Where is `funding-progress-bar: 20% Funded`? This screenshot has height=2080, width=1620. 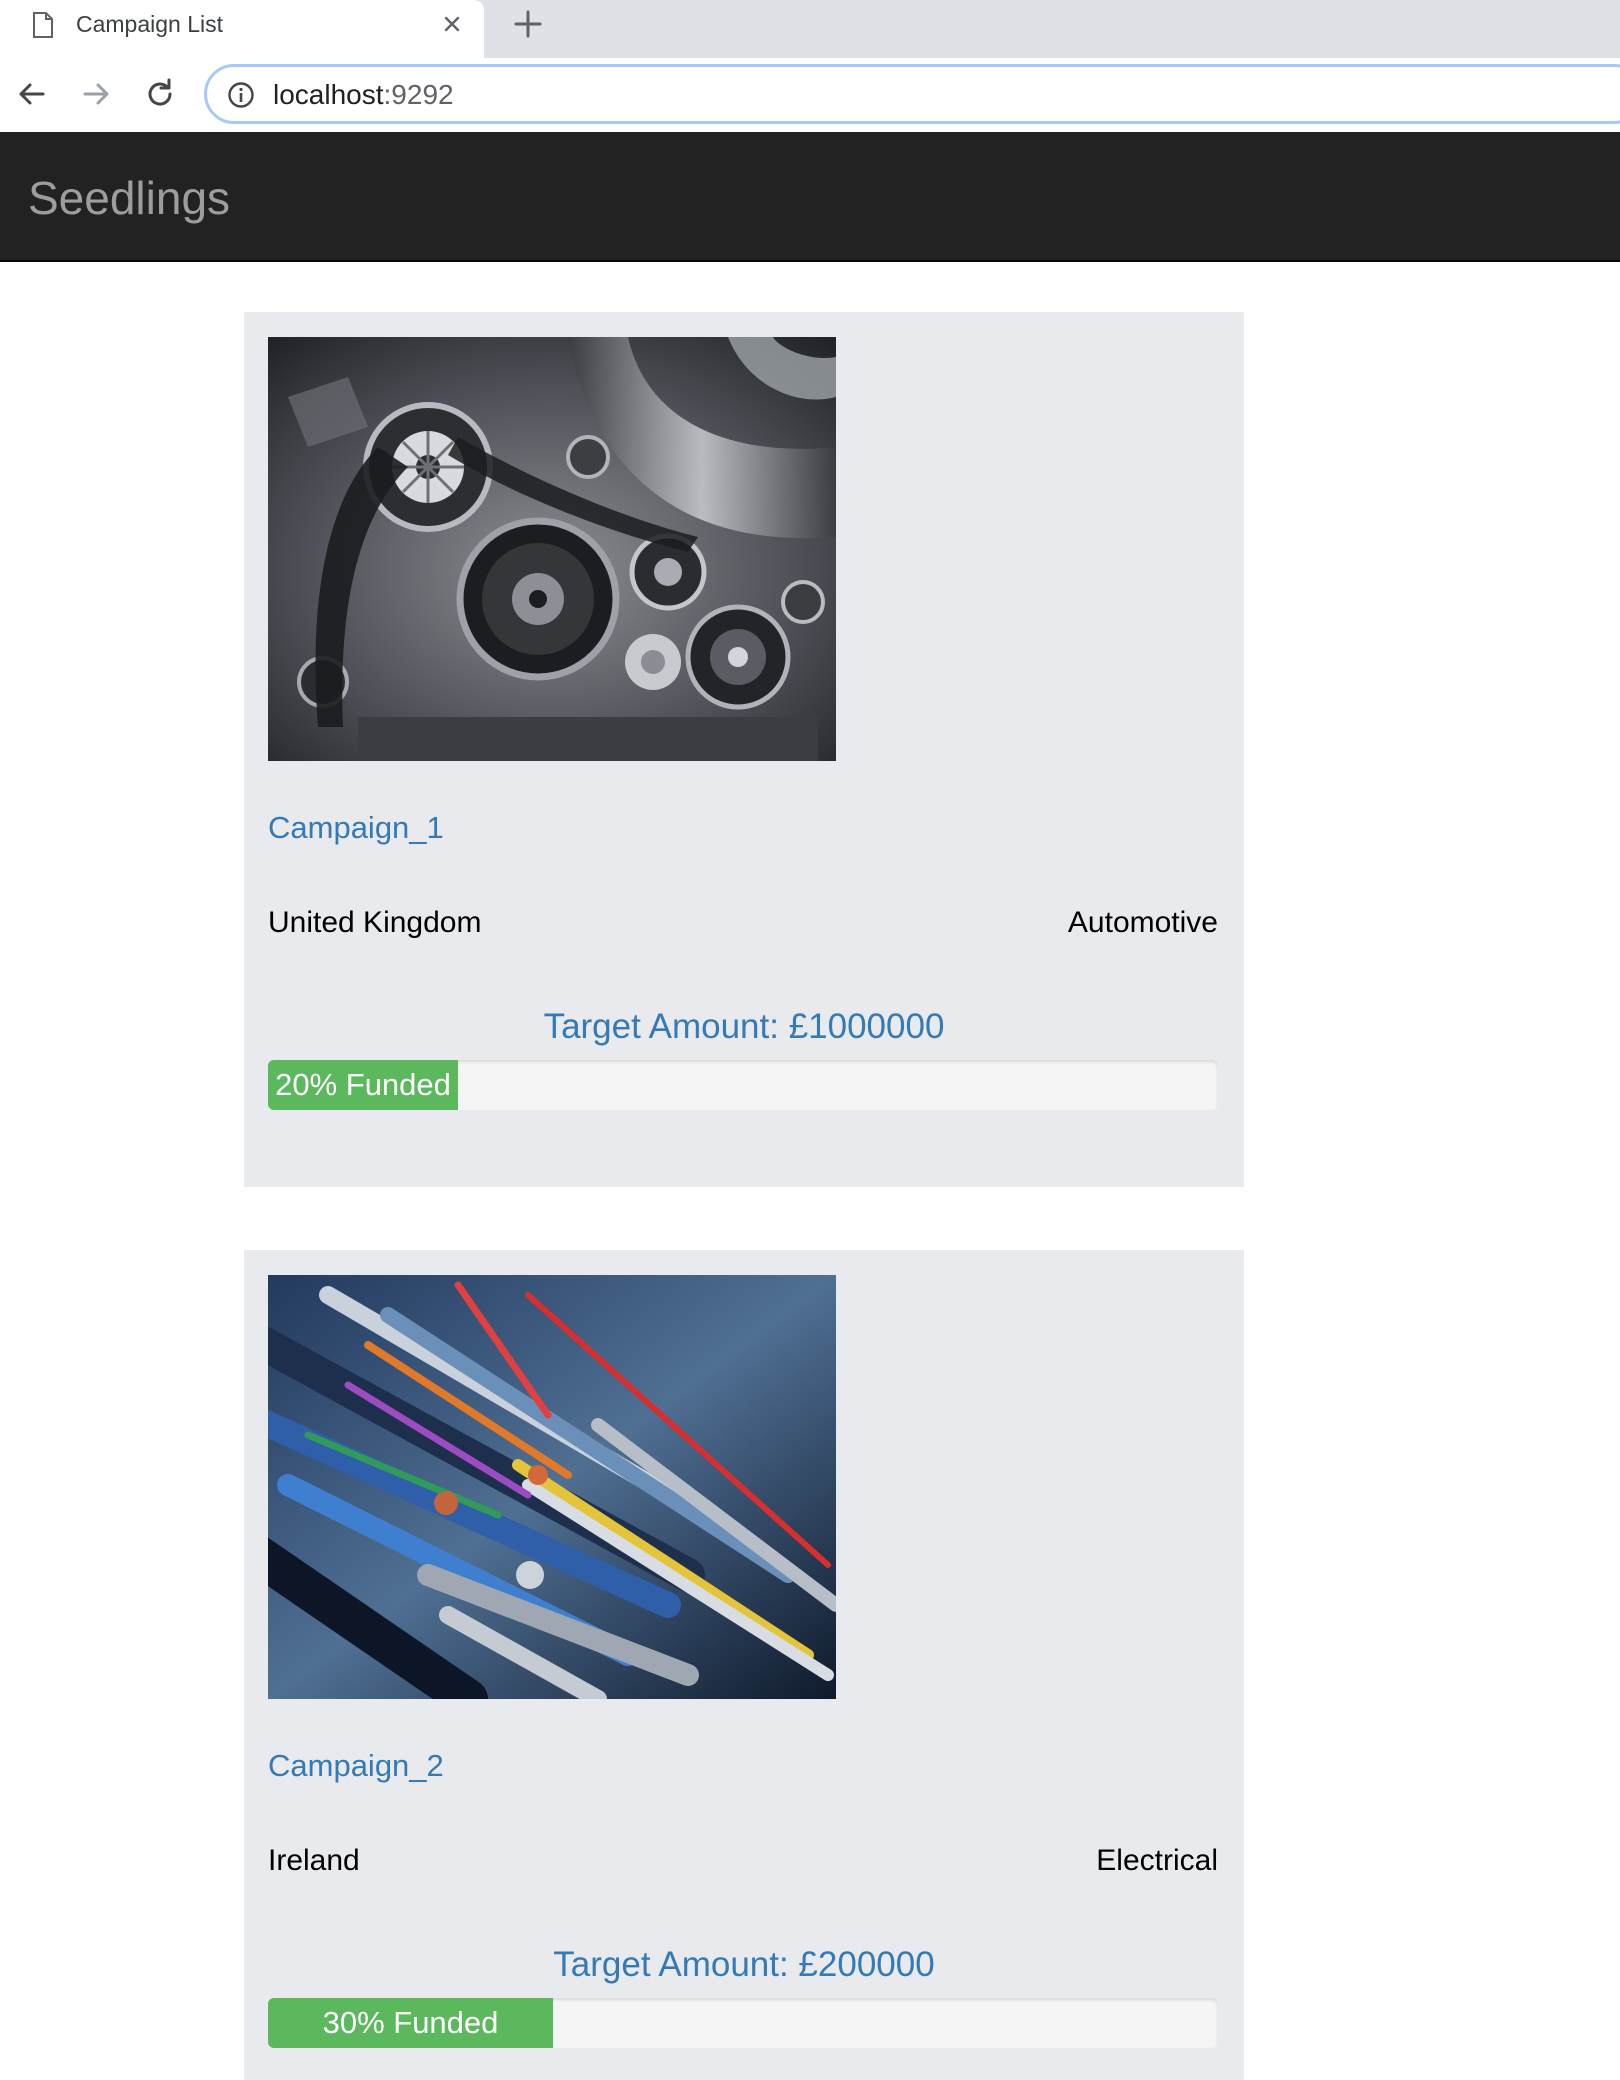
funding-progress-bar: 20% Funded is located at coordinates (363, 1085).